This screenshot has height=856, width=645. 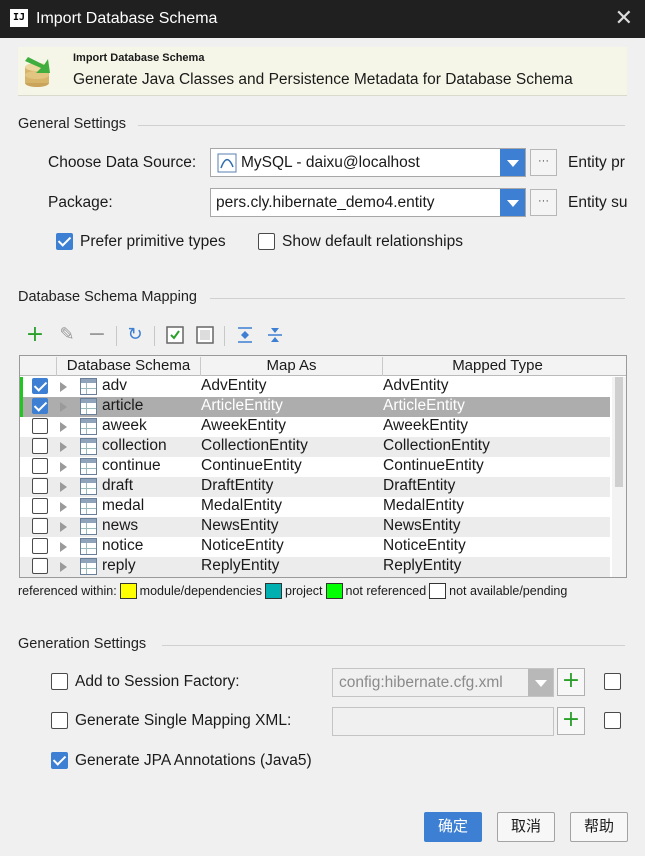 I want to click on expand-all-icon, so click(x=245, y=335).